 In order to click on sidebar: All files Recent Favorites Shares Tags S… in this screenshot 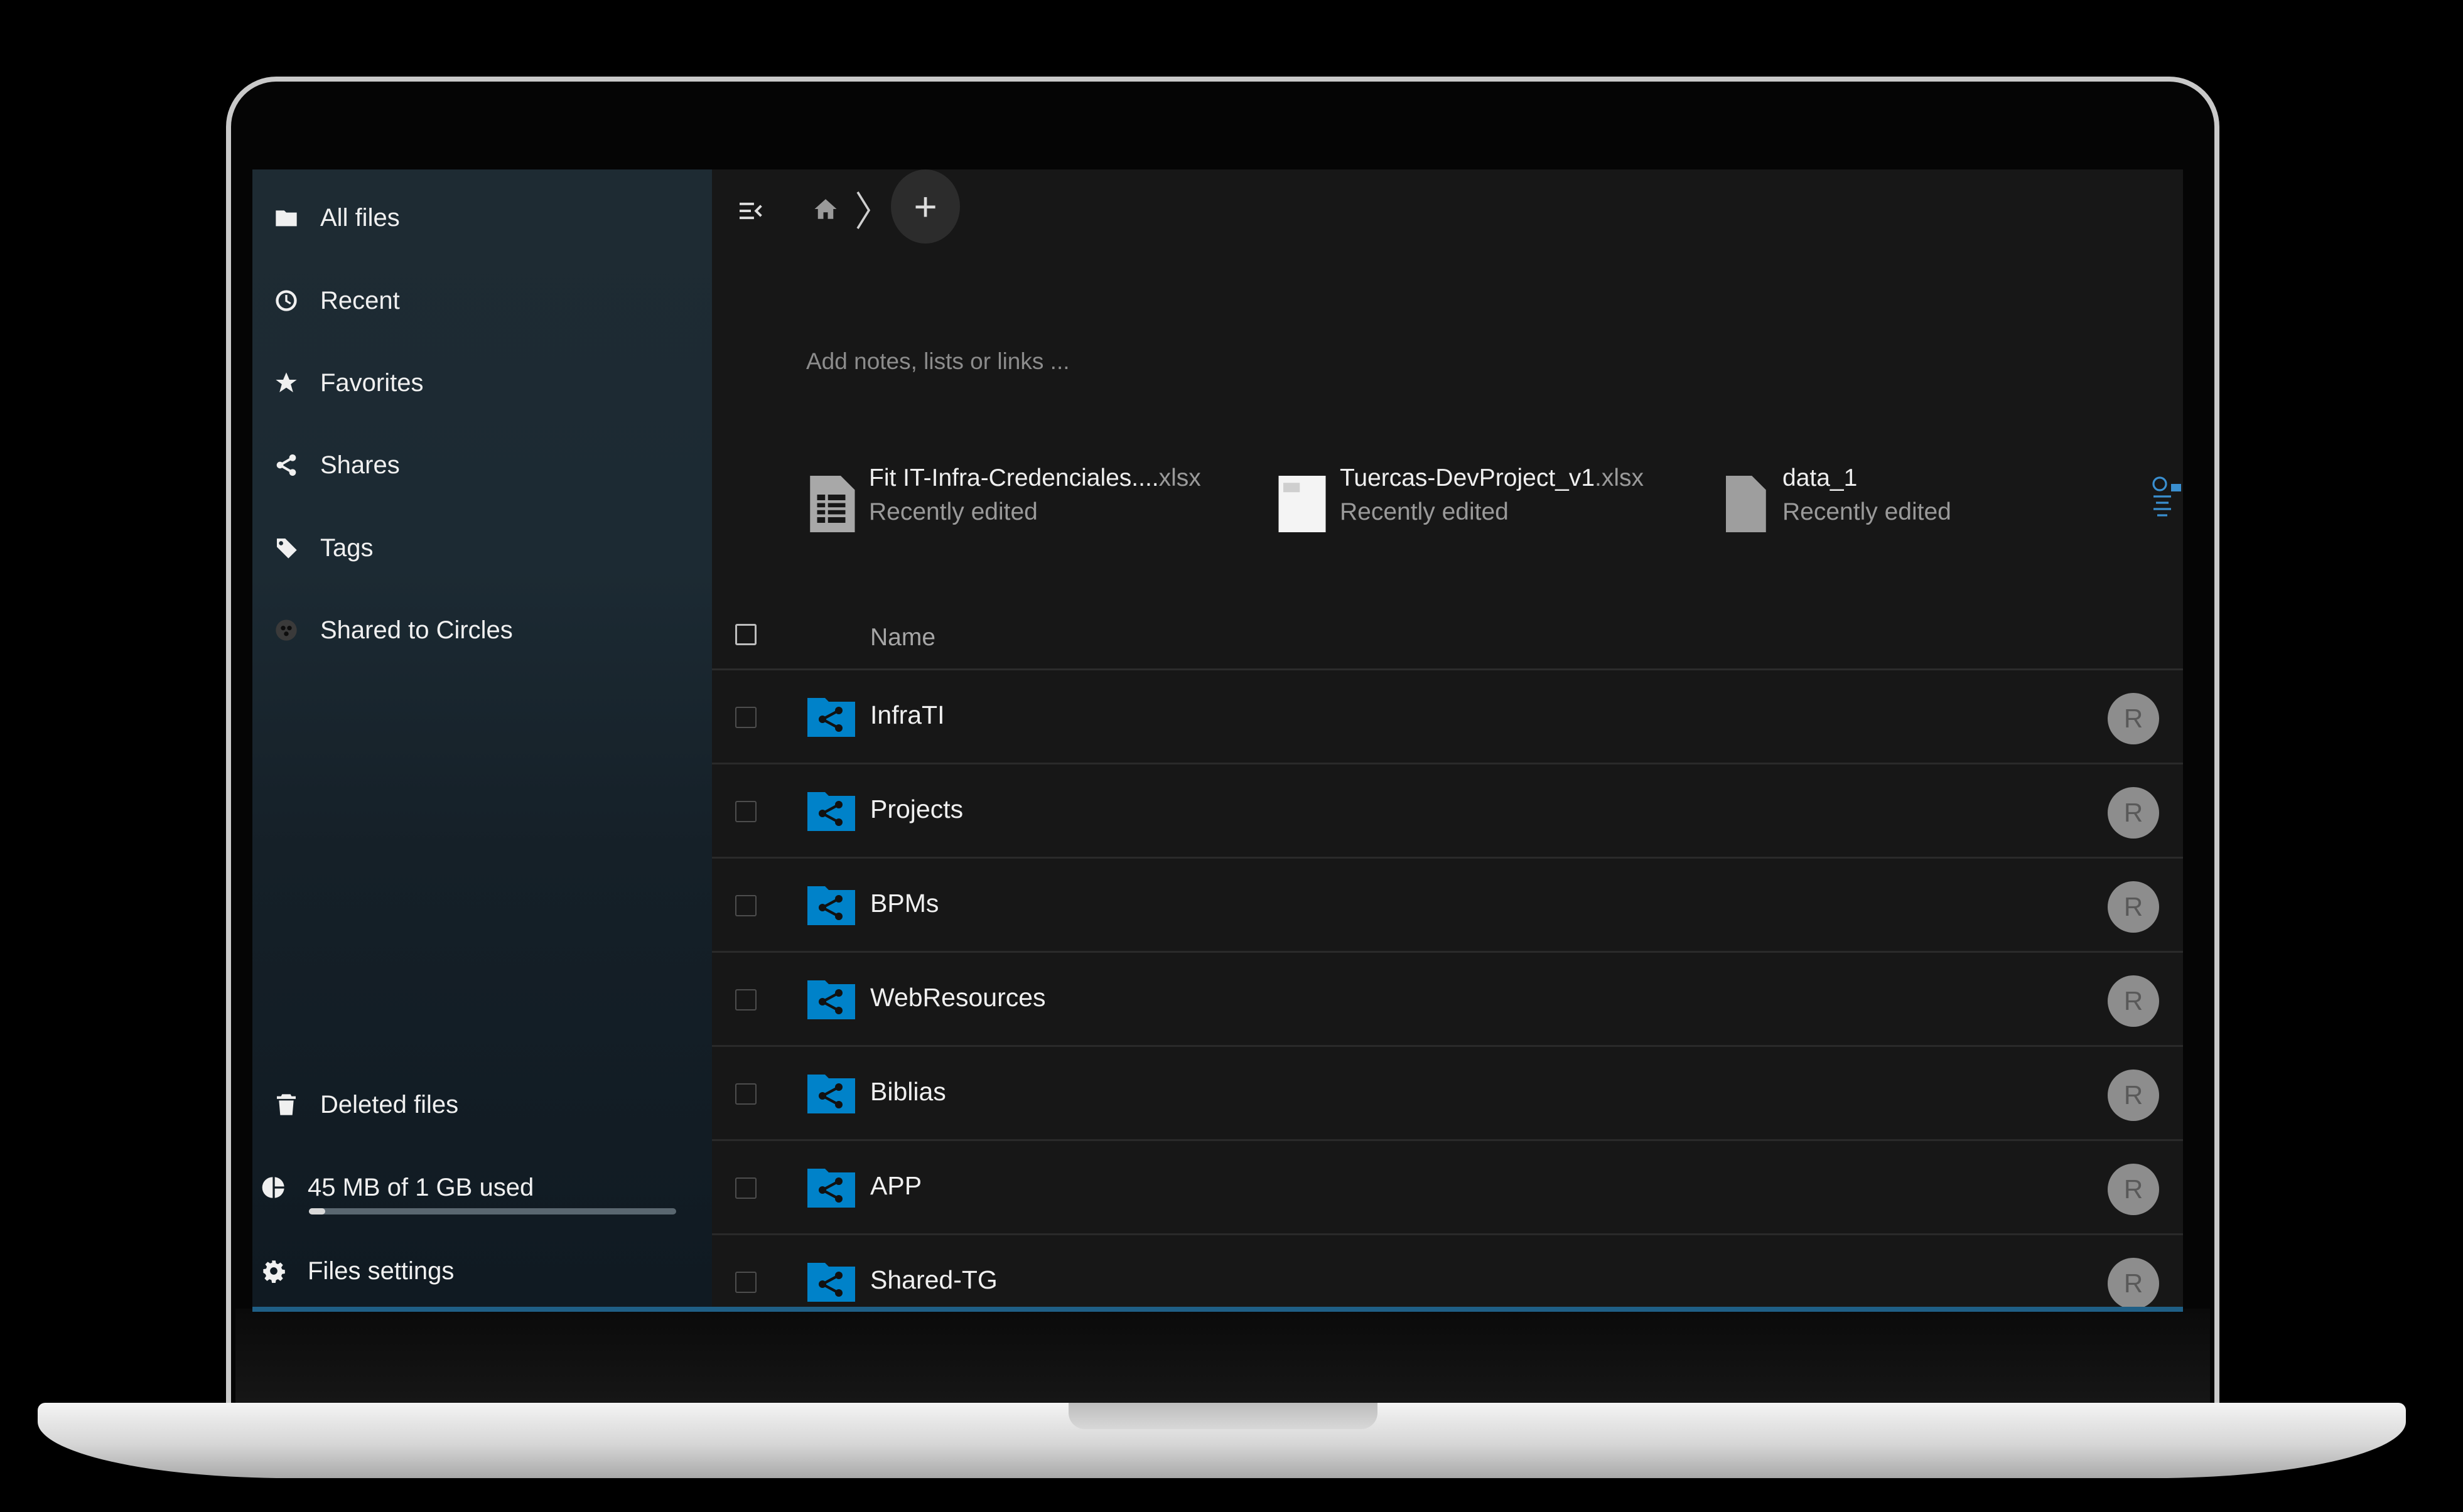, I will do `click(482, 738)`.